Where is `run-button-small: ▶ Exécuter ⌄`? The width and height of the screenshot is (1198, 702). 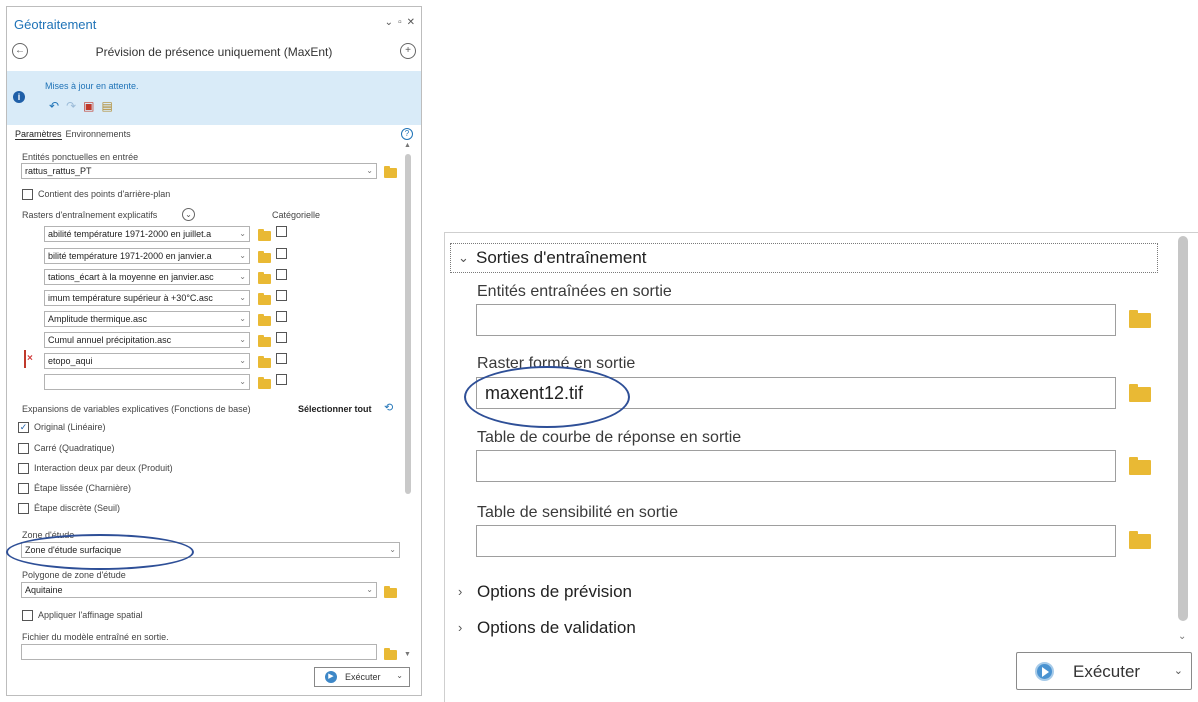
run-button-small: ▶ Exécuter ⌄ is located at coordinates (362, 677).